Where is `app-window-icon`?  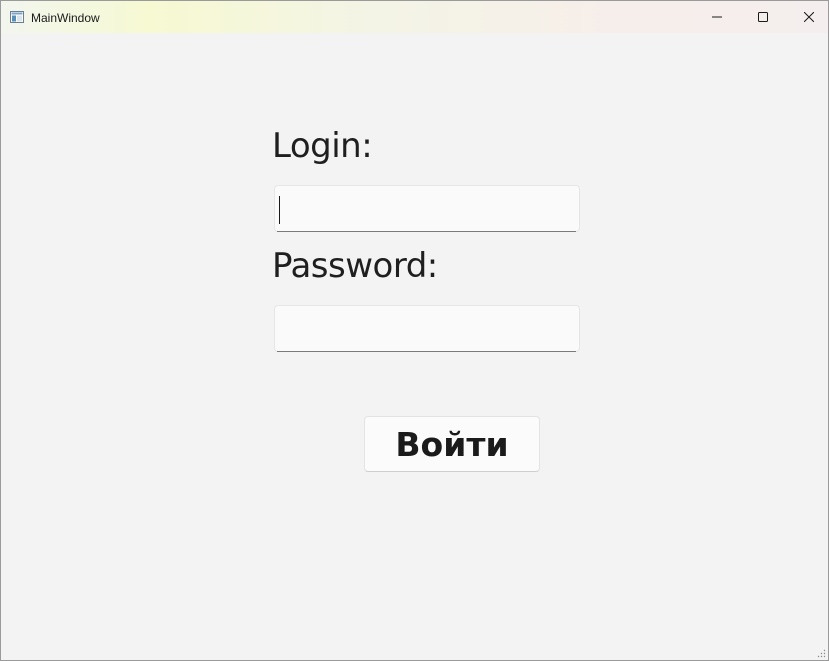
app-window-icon is located at coordinates (17, 17).